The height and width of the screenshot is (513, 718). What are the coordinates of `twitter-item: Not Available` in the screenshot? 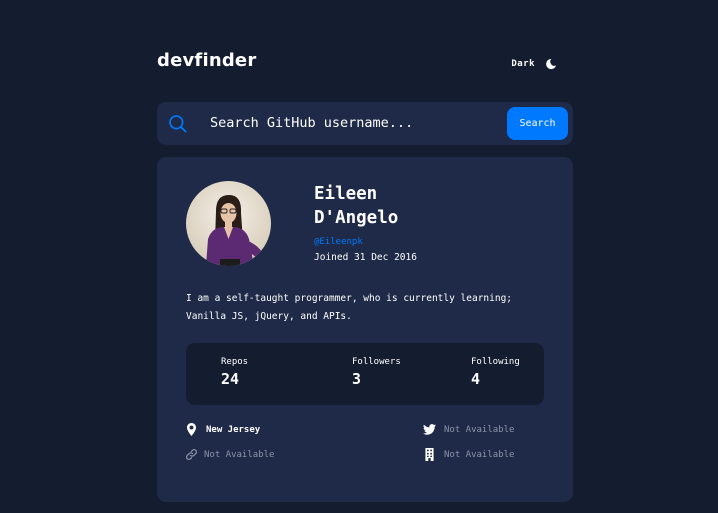 It's located at (468, 429).